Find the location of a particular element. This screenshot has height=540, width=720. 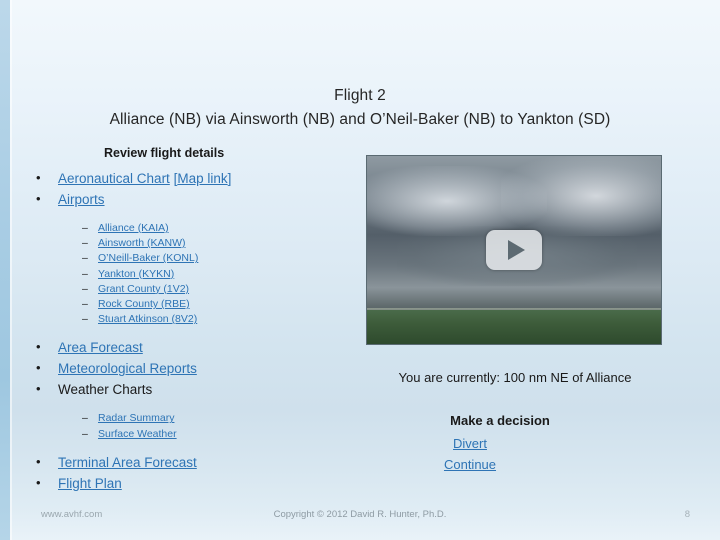

sub-item-airport-3: O’Neill-Baker (KONL) is located at coordinates (197, 258).